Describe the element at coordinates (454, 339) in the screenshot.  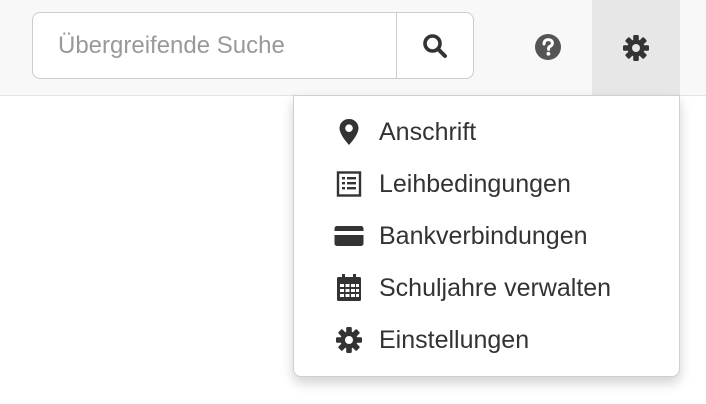
I see `menu-item-label: Einstellungen` at that location.